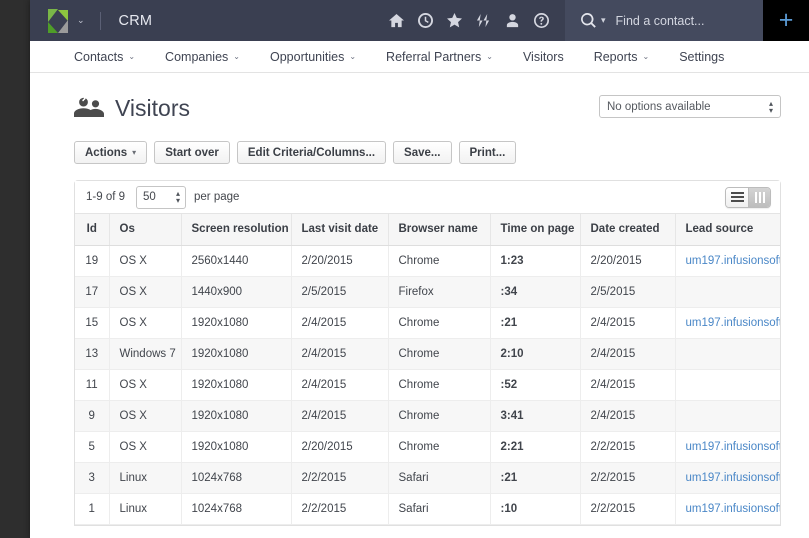  Describe the element at coordinates (659, 106) in the screenshot. I see `options-select-value: No options available` at that location.